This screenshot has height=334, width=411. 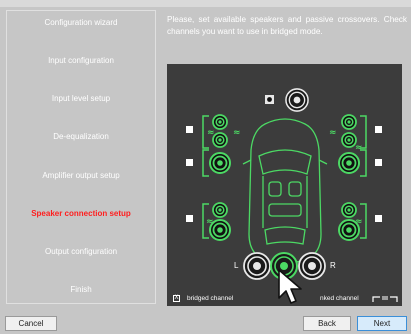 What do you see at coordinates (285, 191) in the screenshot?
I see `car-outline` at bounding box center [285, 191].